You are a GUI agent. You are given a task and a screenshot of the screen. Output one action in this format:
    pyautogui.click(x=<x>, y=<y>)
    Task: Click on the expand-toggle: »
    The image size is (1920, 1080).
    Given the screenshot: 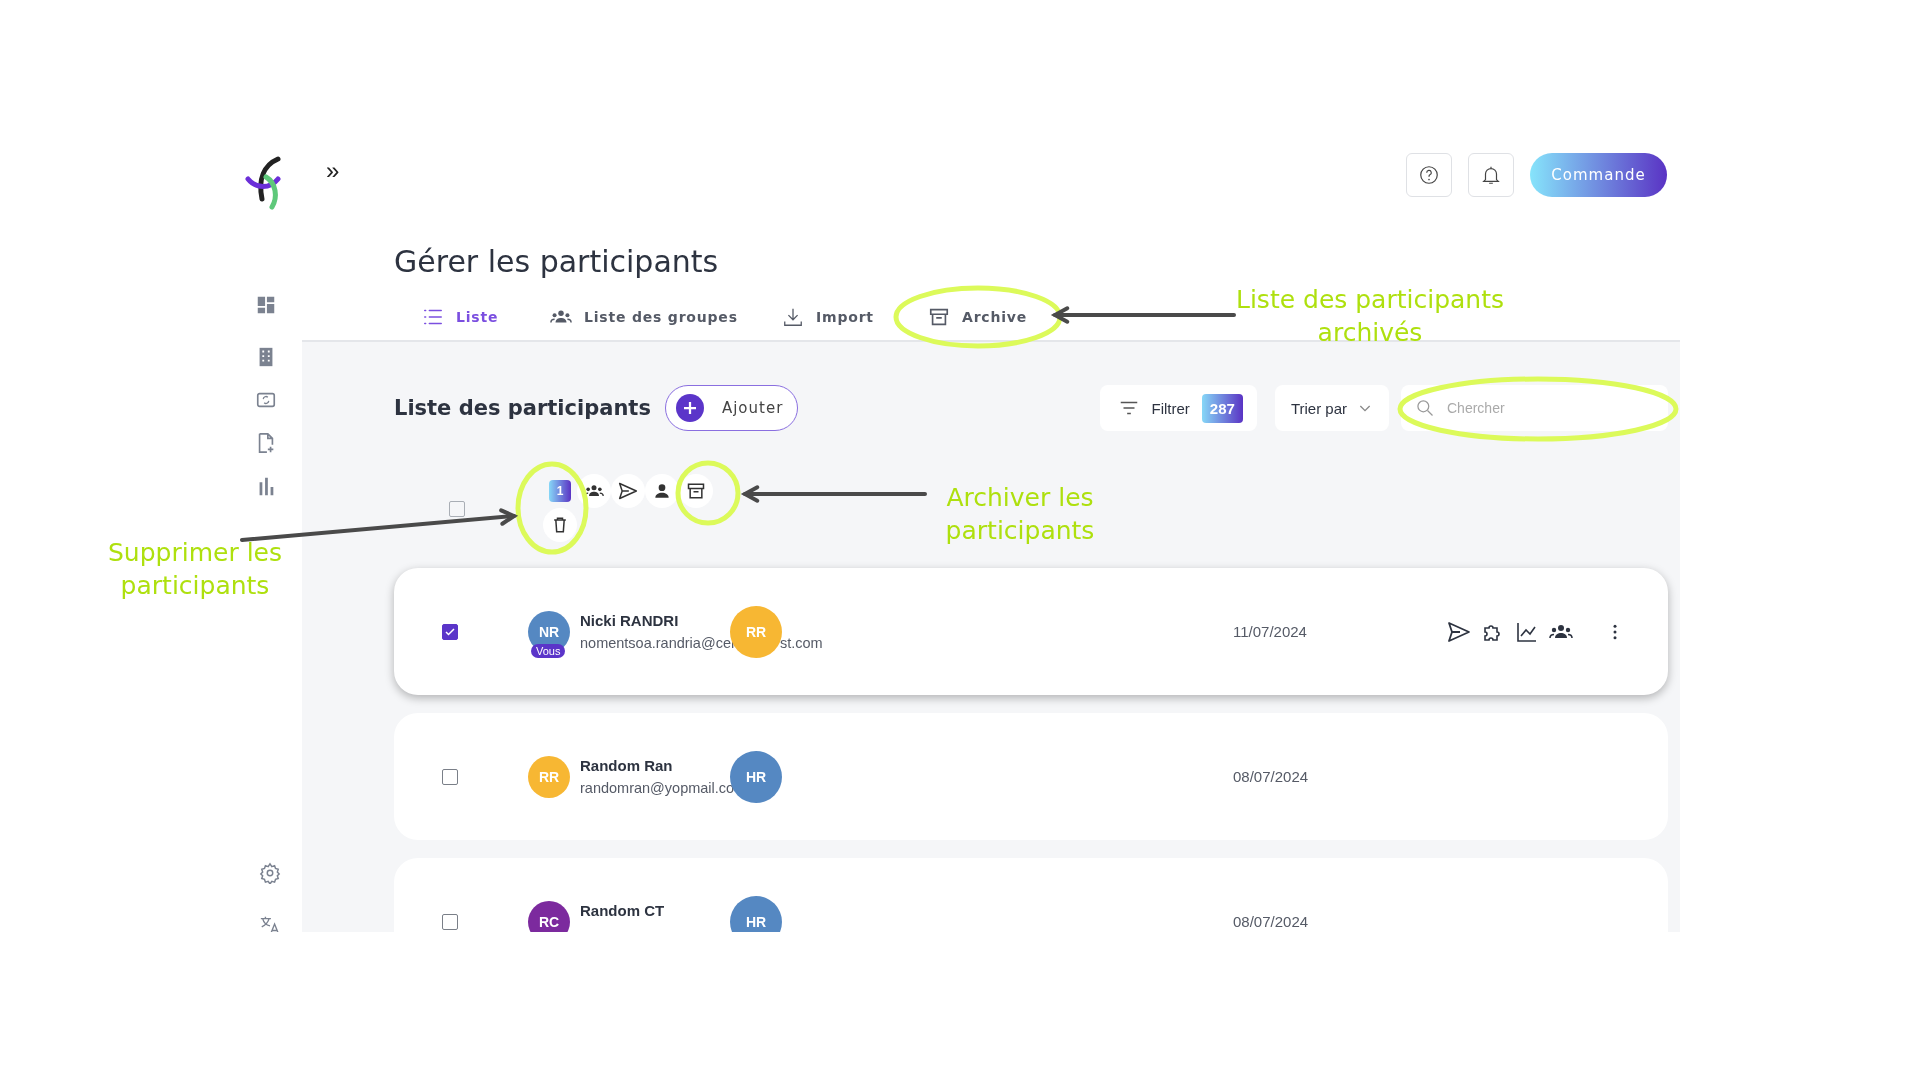 What is the action you would take?
    pyautogui.click(x=333, y=171)
    